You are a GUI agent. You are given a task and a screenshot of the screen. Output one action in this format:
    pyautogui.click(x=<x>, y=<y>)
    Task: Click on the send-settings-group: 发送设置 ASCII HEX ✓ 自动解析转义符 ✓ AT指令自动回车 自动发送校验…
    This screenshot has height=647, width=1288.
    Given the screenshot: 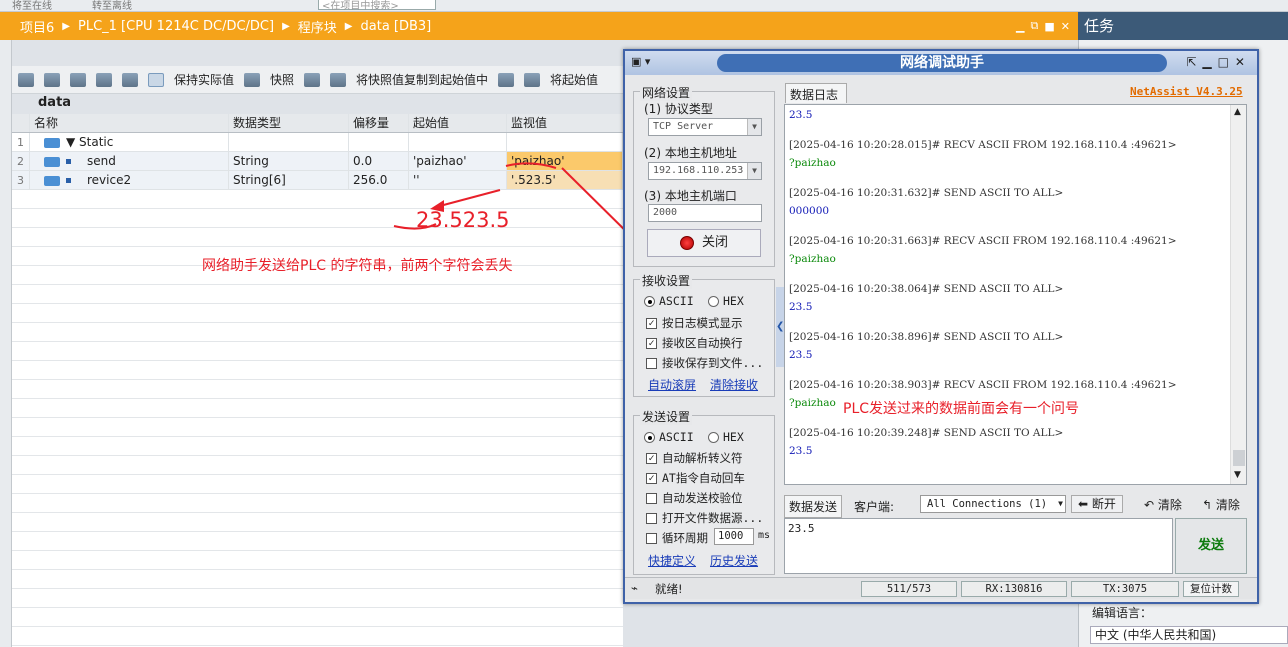 What is the action you would take?
    pyautogui.click(x=704, y=491)
    